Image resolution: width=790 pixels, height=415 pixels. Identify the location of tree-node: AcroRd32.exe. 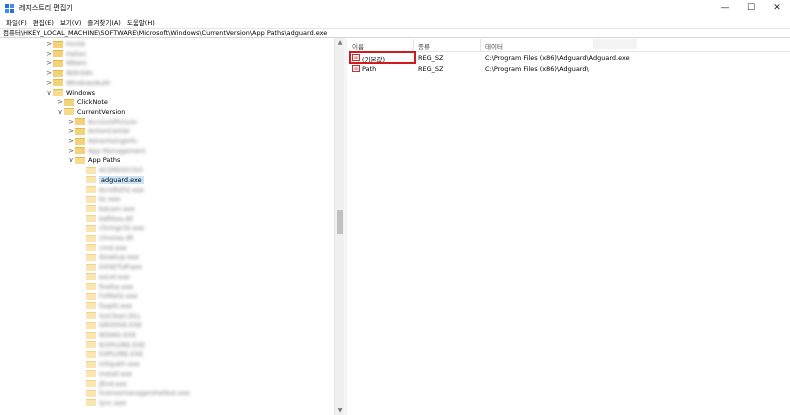
(111, 190).